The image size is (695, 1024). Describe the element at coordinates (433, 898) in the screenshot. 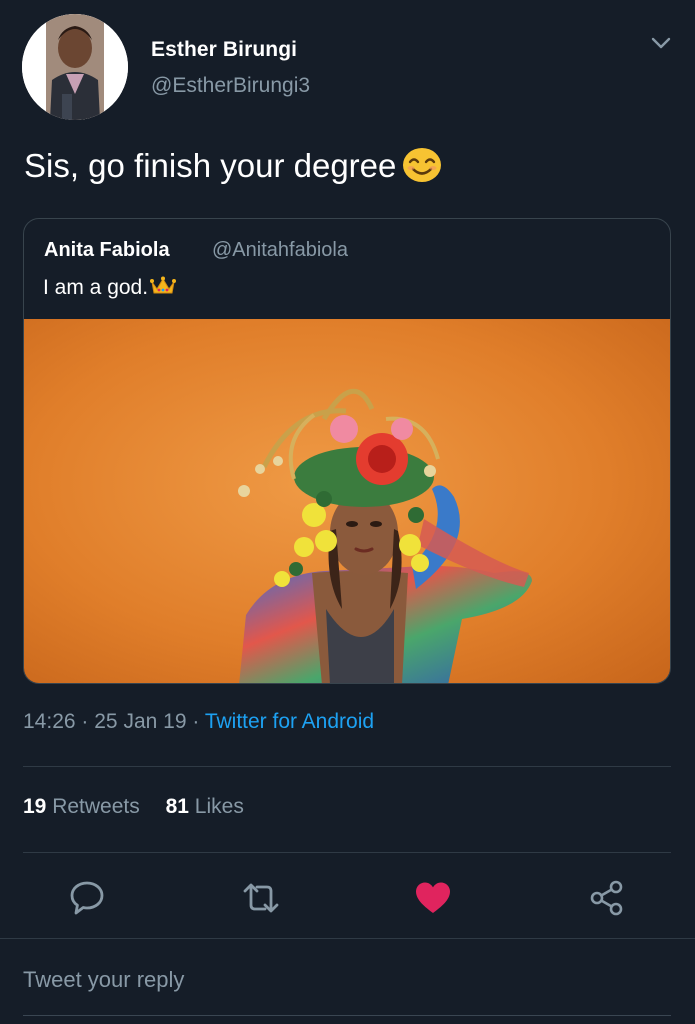

I see `like-icon` at that location.